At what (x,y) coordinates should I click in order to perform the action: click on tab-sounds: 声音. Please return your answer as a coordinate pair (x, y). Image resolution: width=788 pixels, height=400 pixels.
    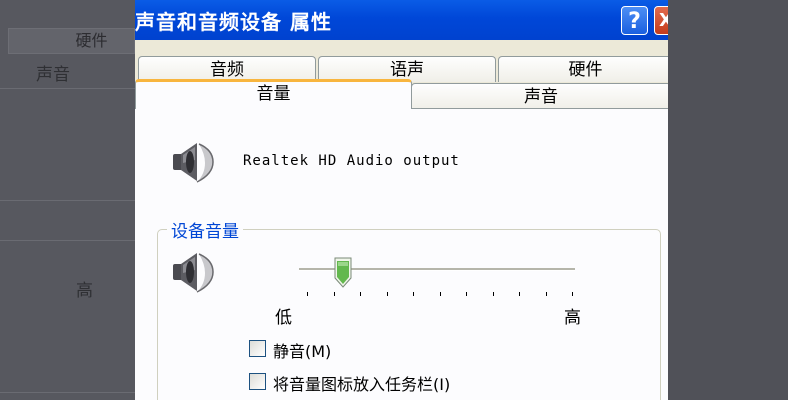
    Looking at the image, I should click on (539, 96).